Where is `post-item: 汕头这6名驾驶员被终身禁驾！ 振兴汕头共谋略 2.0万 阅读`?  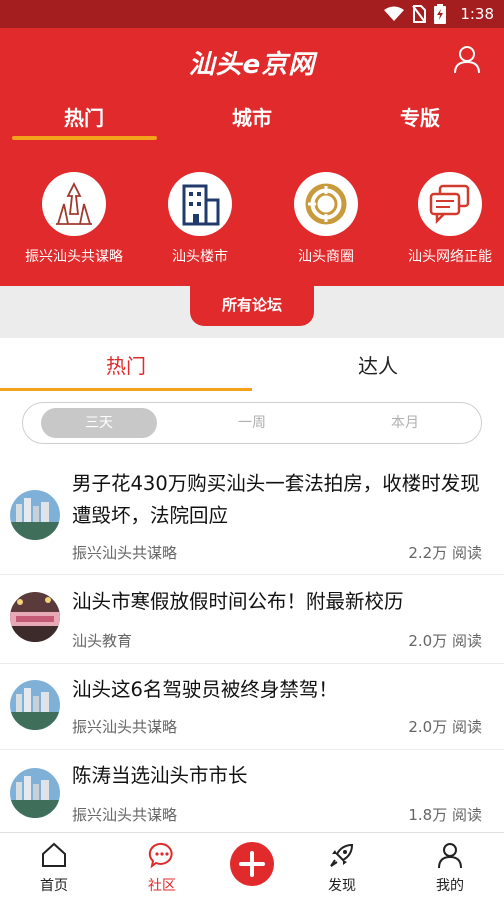
post-item: 汕头这6名驾驶员被终身禁驾！ 振兴汕头共谋略 2.0万 阅读 is located at coordinates (252, 707).